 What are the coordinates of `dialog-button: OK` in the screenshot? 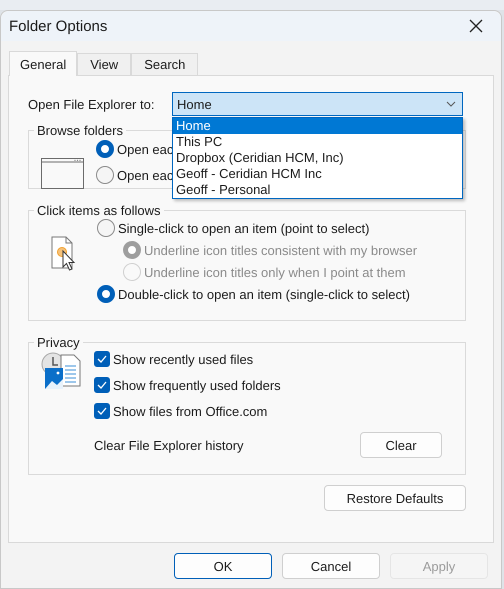 It's located at (223, 566).